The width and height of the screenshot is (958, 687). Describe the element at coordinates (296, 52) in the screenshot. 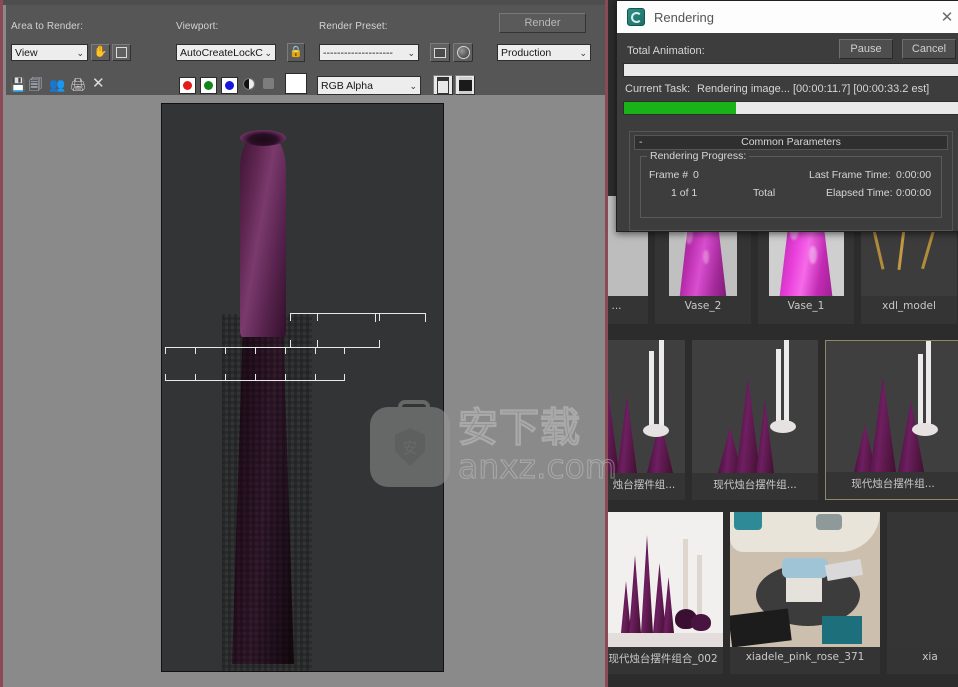

I see `lock-icon: 🔒` at that location.